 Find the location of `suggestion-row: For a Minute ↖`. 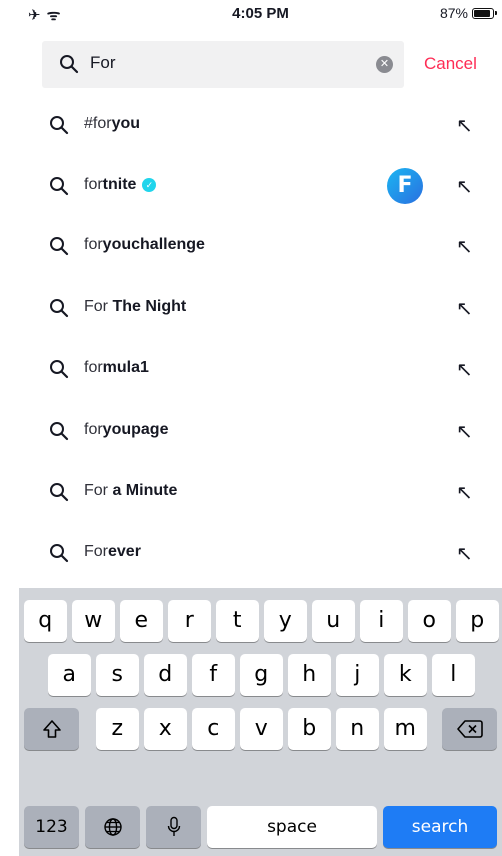

suggestion-row: For a Minute ↖ is located at coordinates (260, 492).